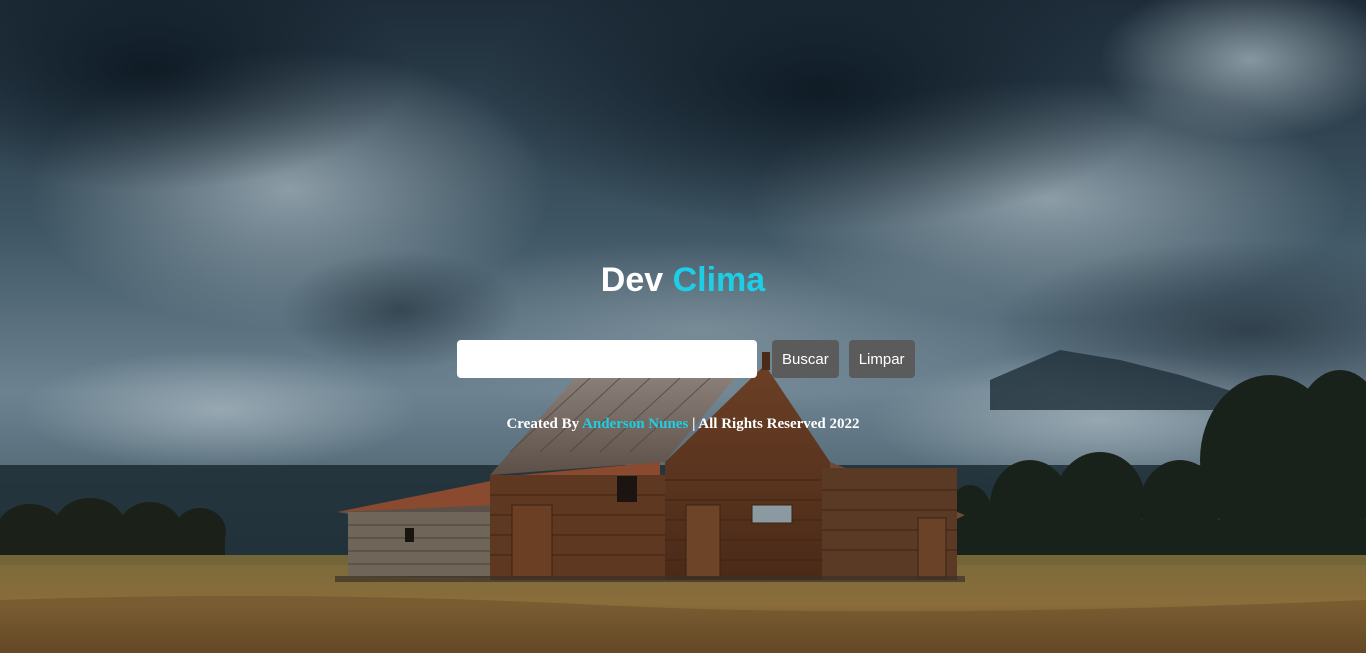 This screenshot has height=653, width=1366. I want to click on title-dev: Dev, so click(632, 280).